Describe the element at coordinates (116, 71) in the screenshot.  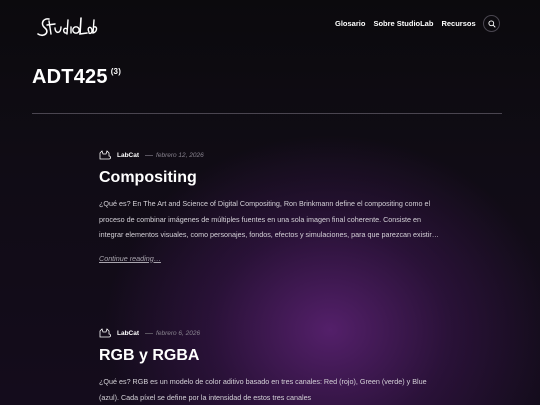
I see `archive-post-count: (3)` at that location.